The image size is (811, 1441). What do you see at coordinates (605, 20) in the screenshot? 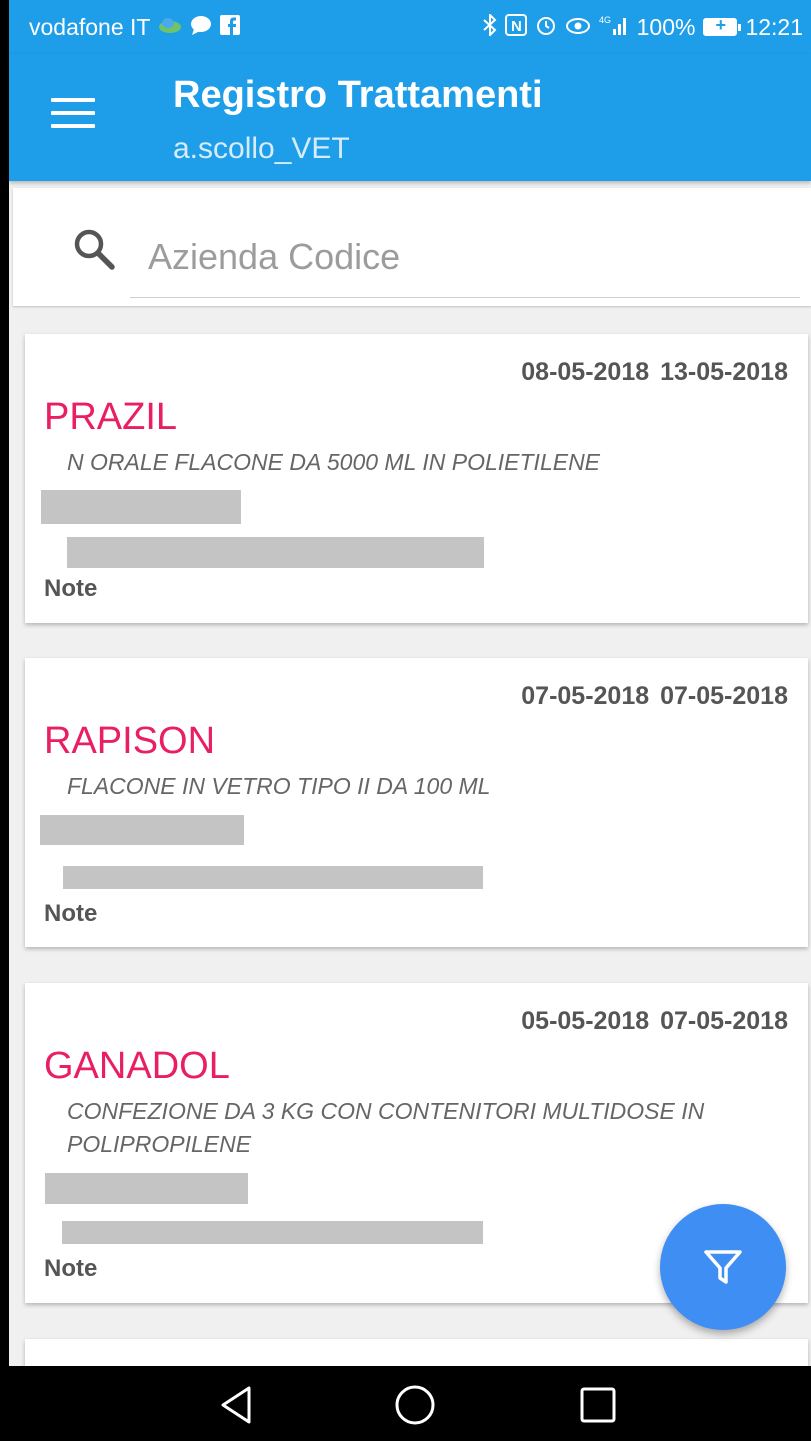
I see `network-type: 4G` at bounding box center [605, 20].